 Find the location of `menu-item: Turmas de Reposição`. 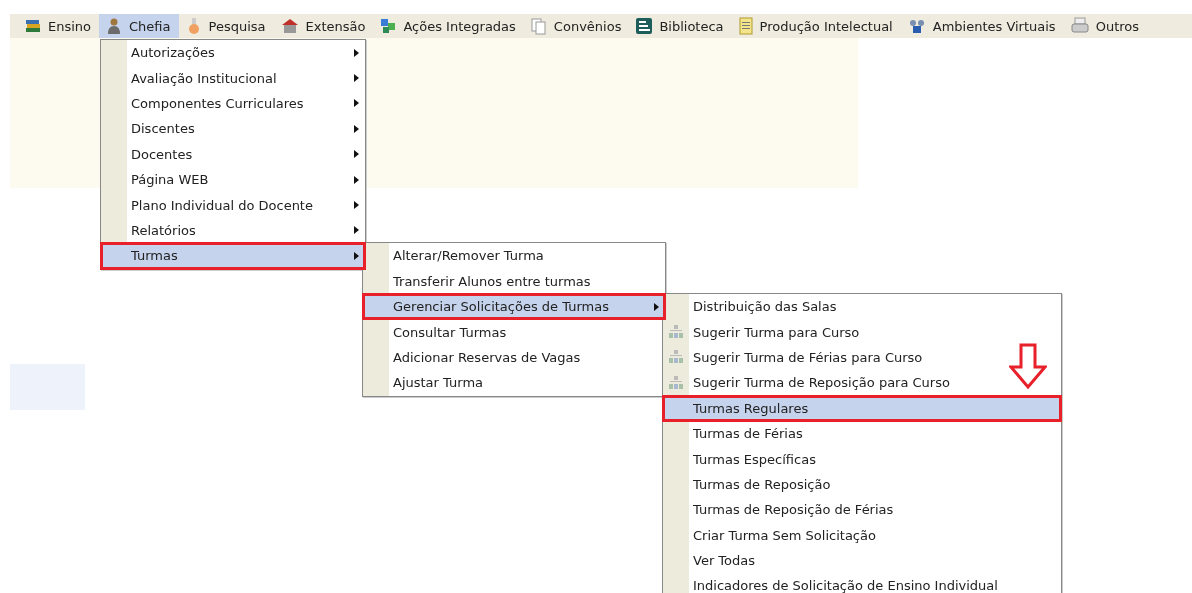

menu-item: Turmas de Reposição is located at coordinates (862, 484).